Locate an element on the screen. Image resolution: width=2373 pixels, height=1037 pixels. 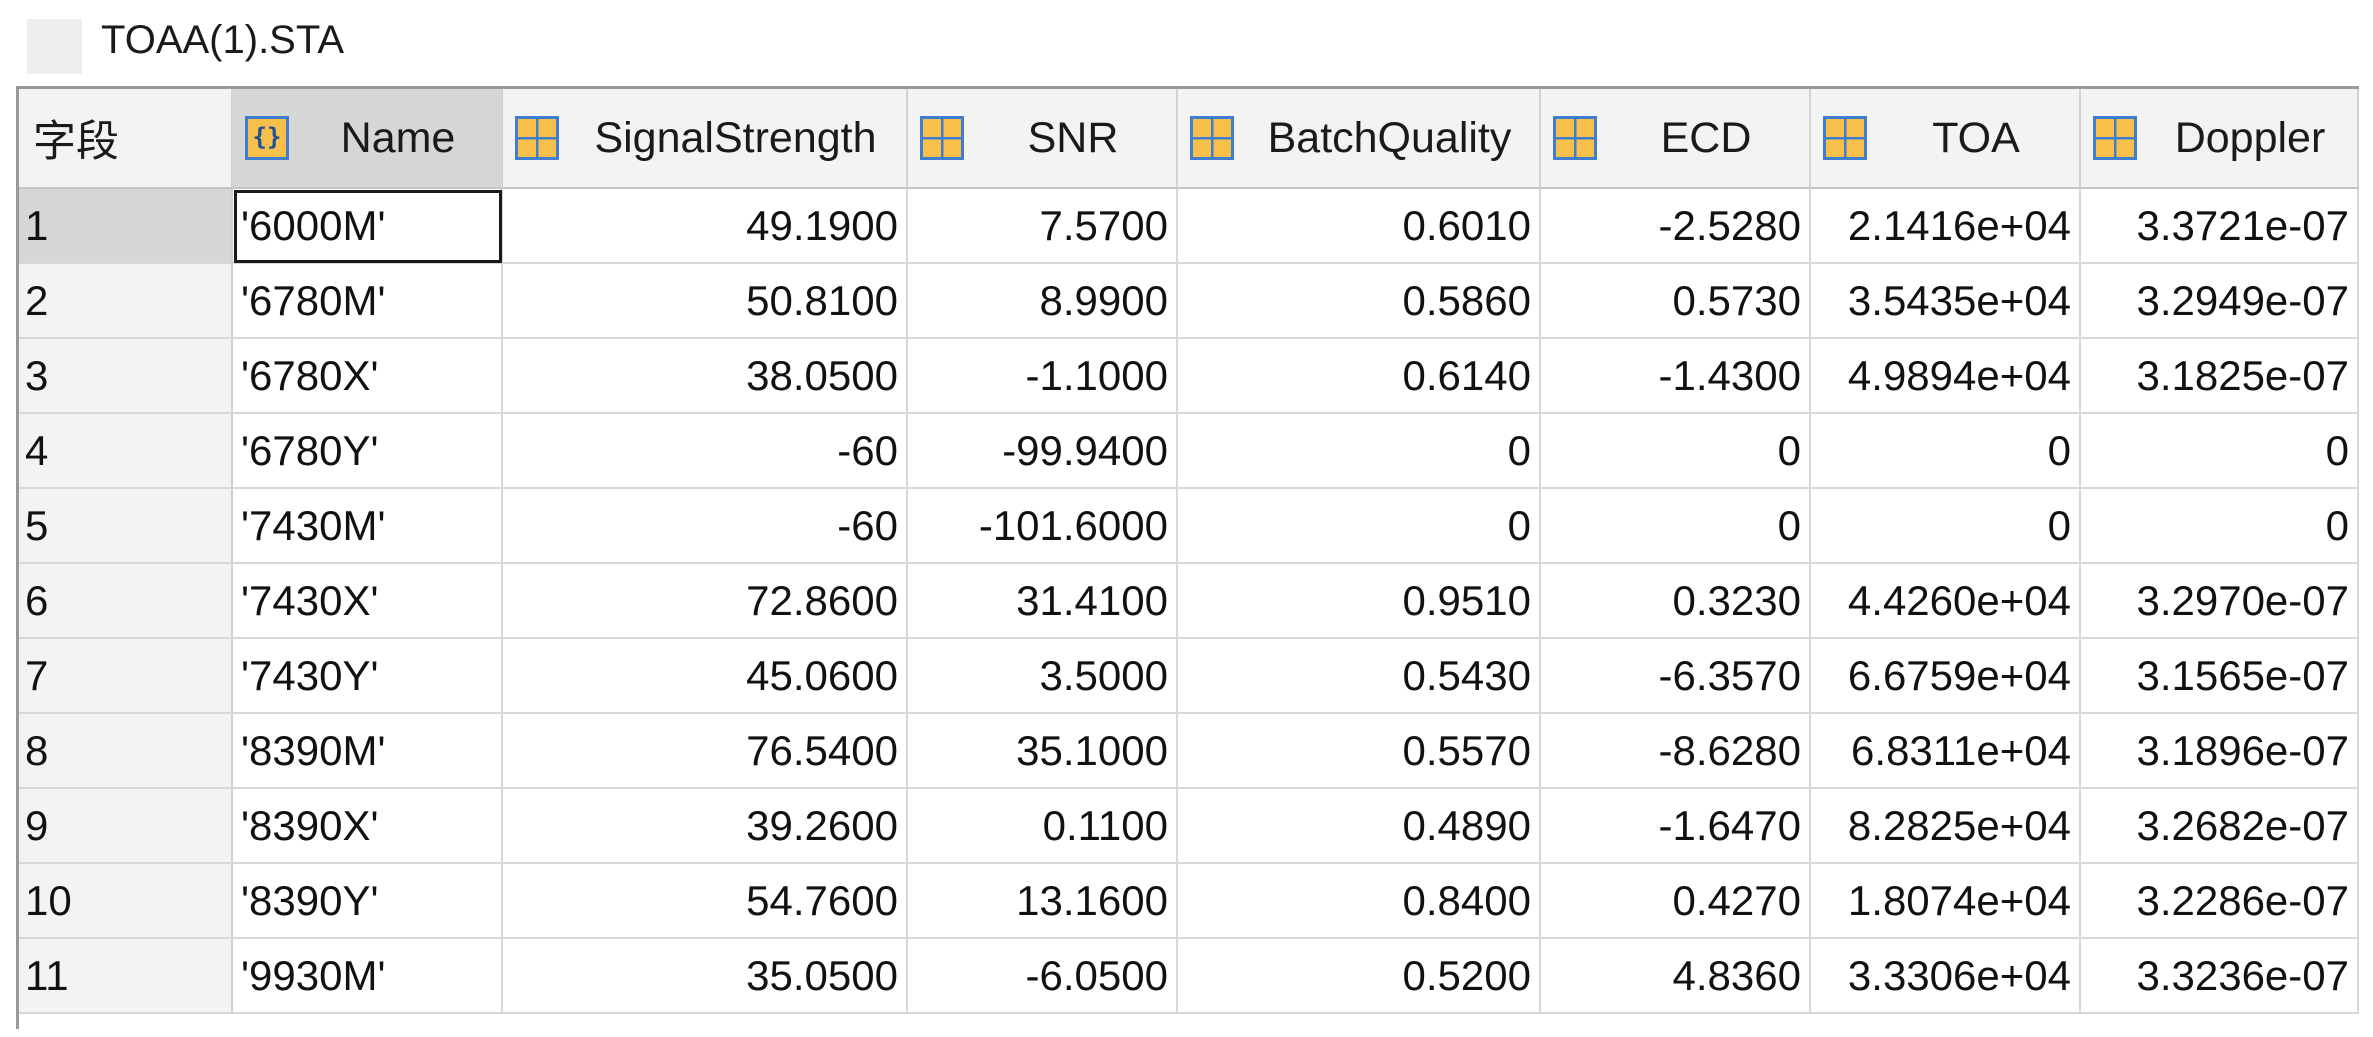
table-cell: 3.5000 is located at coordinates (1043, 676).